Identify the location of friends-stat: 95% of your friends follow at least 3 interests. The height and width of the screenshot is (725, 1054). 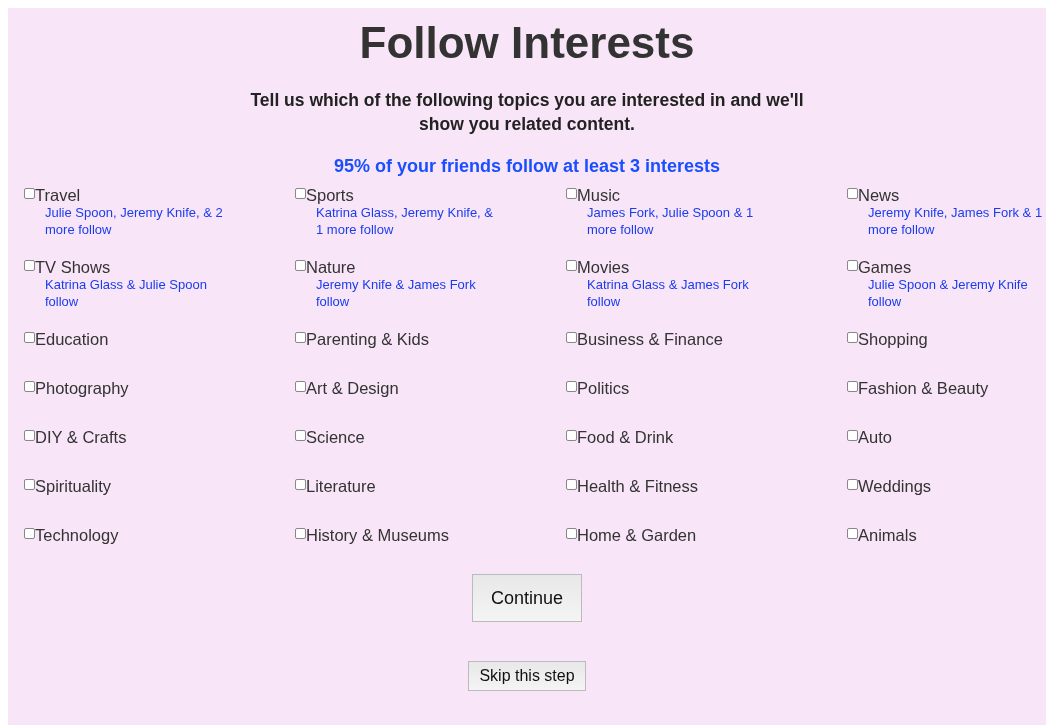
(527, 166).